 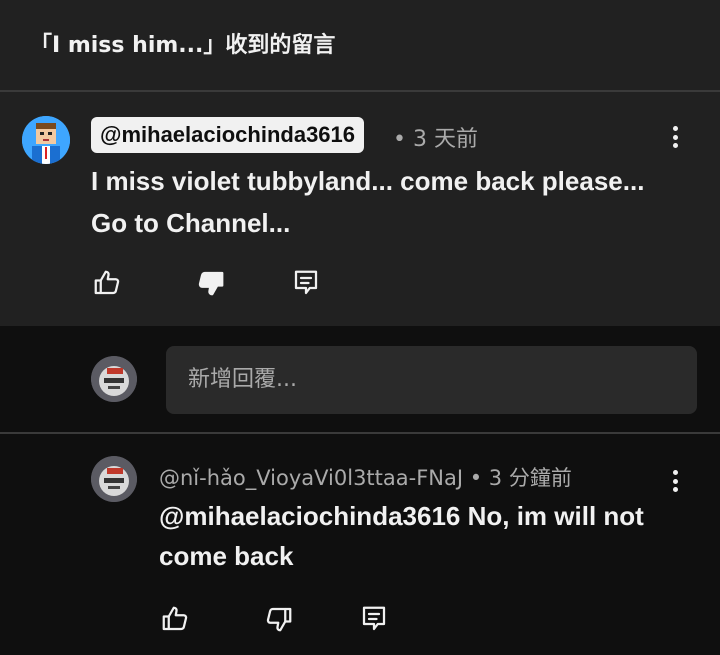 I want to click on header: 「I miss him...」收到的留言, so click(x=360, y=45).